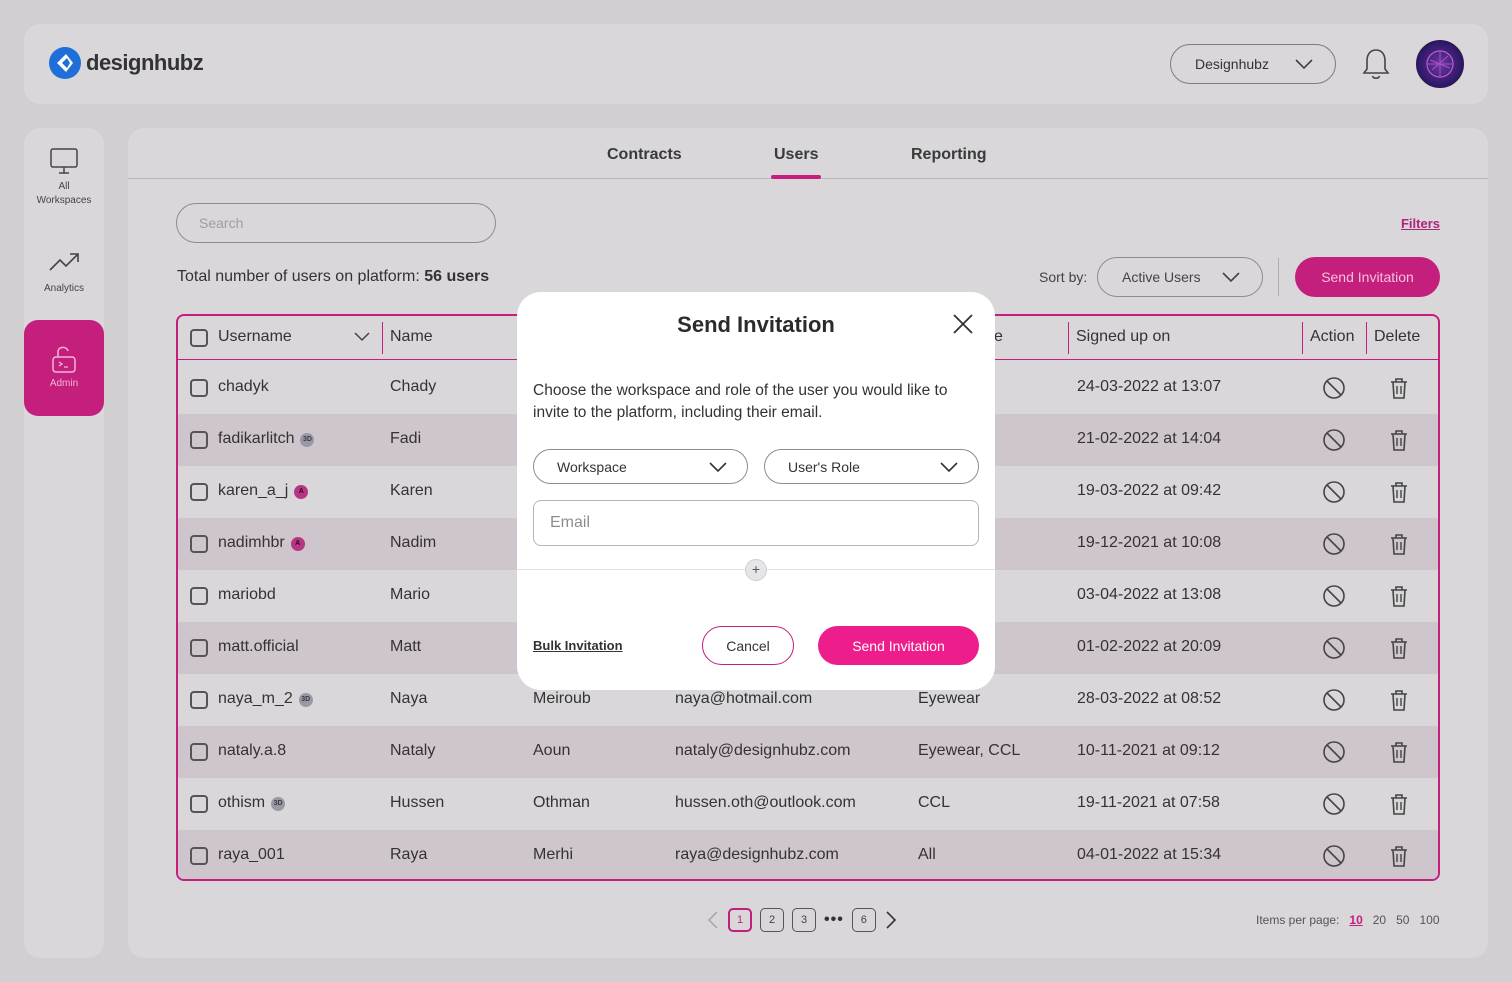 The height and width of the screenshot is (982, 1512). Describe the element at coordinates (64, 177) in the screenshot. I see `sidebar-item-all-workspaces: All Workspaces` at that location.